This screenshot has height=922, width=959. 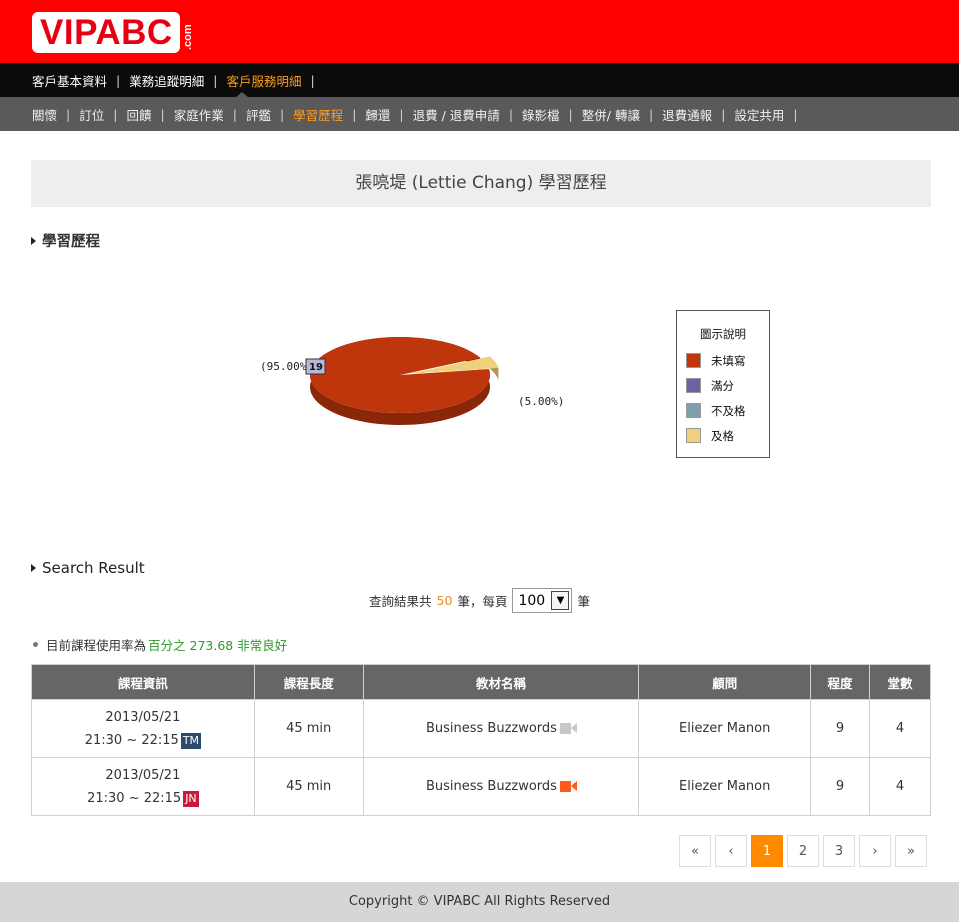 What do you see at coordinates (131, 740) in the screenshot?
I see `course-time-text: 21:30 ~ 22:15` at bounding box center [131, 740].